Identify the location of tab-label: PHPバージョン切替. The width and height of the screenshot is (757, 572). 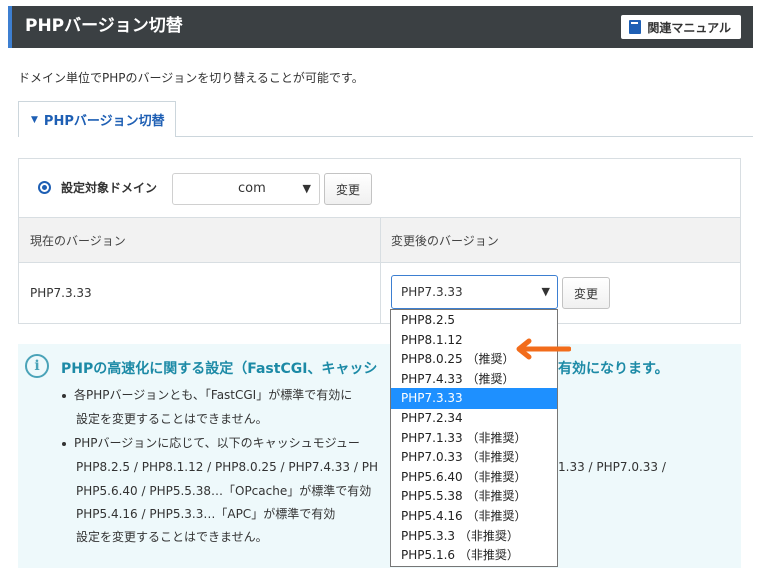
(104, 121).